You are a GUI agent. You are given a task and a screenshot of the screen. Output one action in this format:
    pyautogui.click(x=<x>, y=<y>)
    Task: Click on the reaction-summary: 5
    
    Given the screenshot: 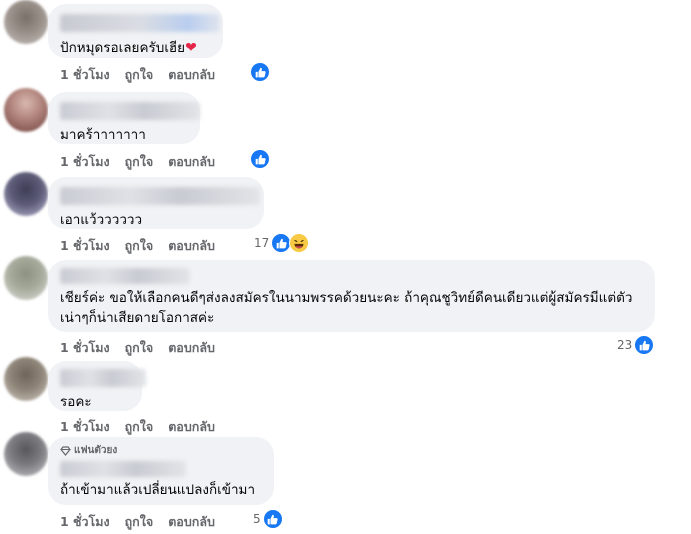 What is the action you would take?
    pyautogui.click(x=268, y=519)
    